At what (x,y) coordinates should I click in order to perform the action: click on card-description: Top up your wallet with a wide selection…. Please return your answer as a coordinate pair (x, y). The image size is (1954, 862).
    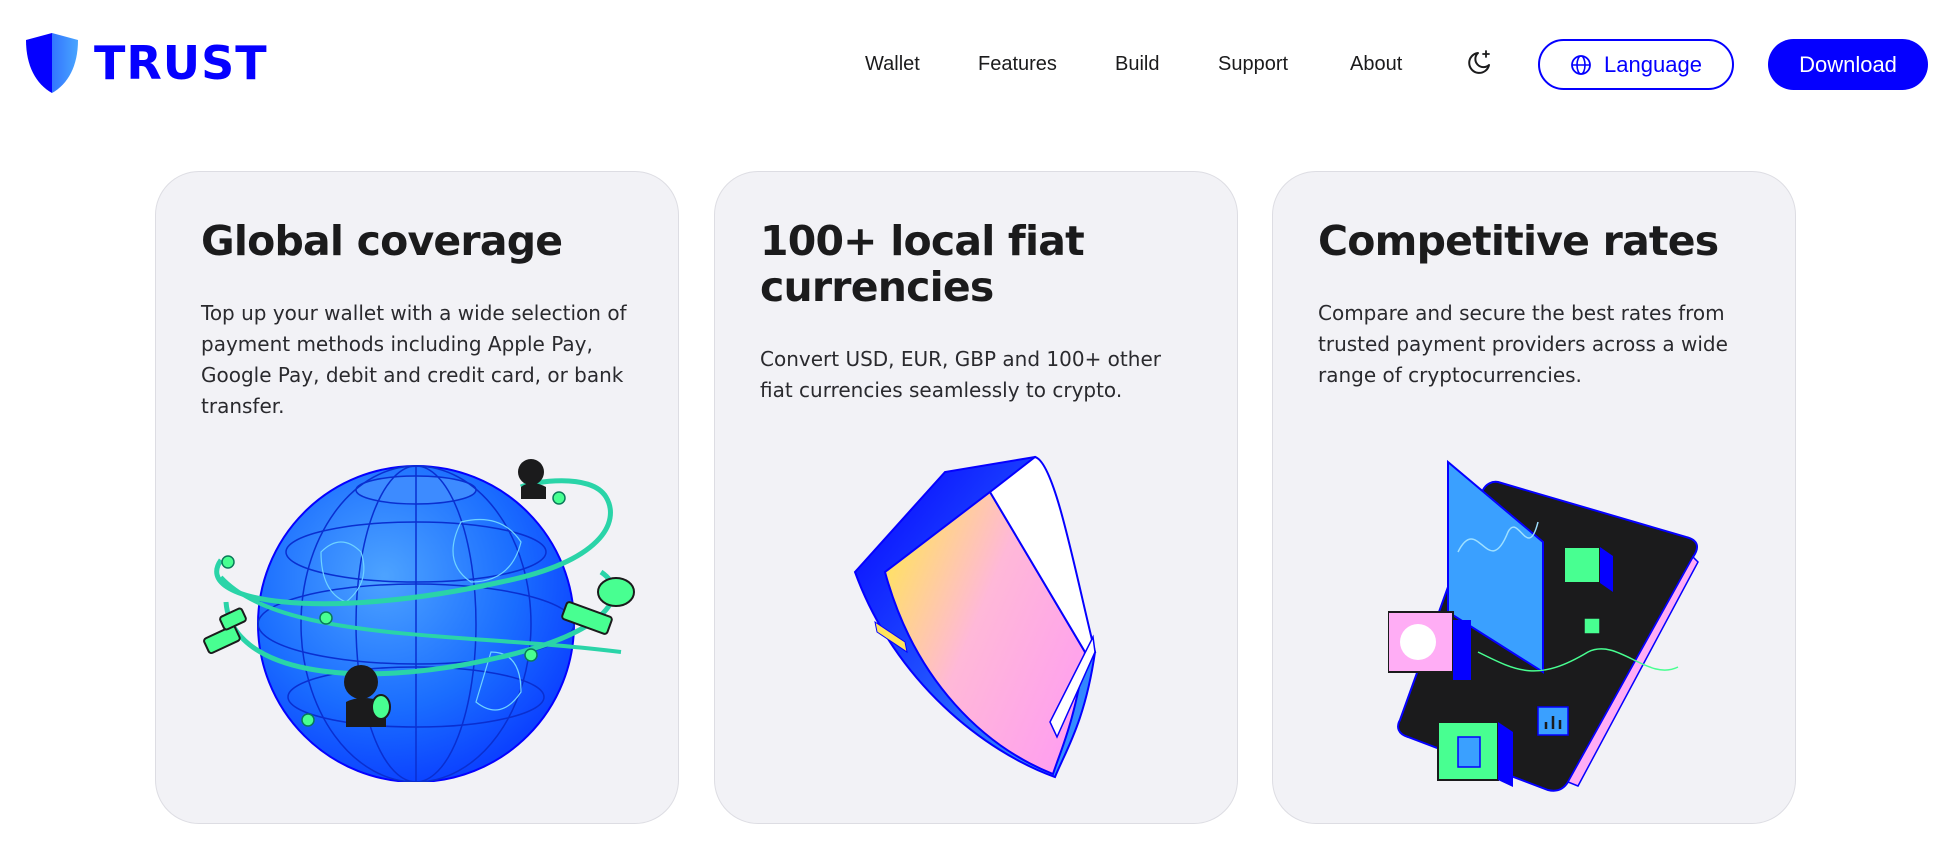
    Looking at the image, I should click on (414, 359).